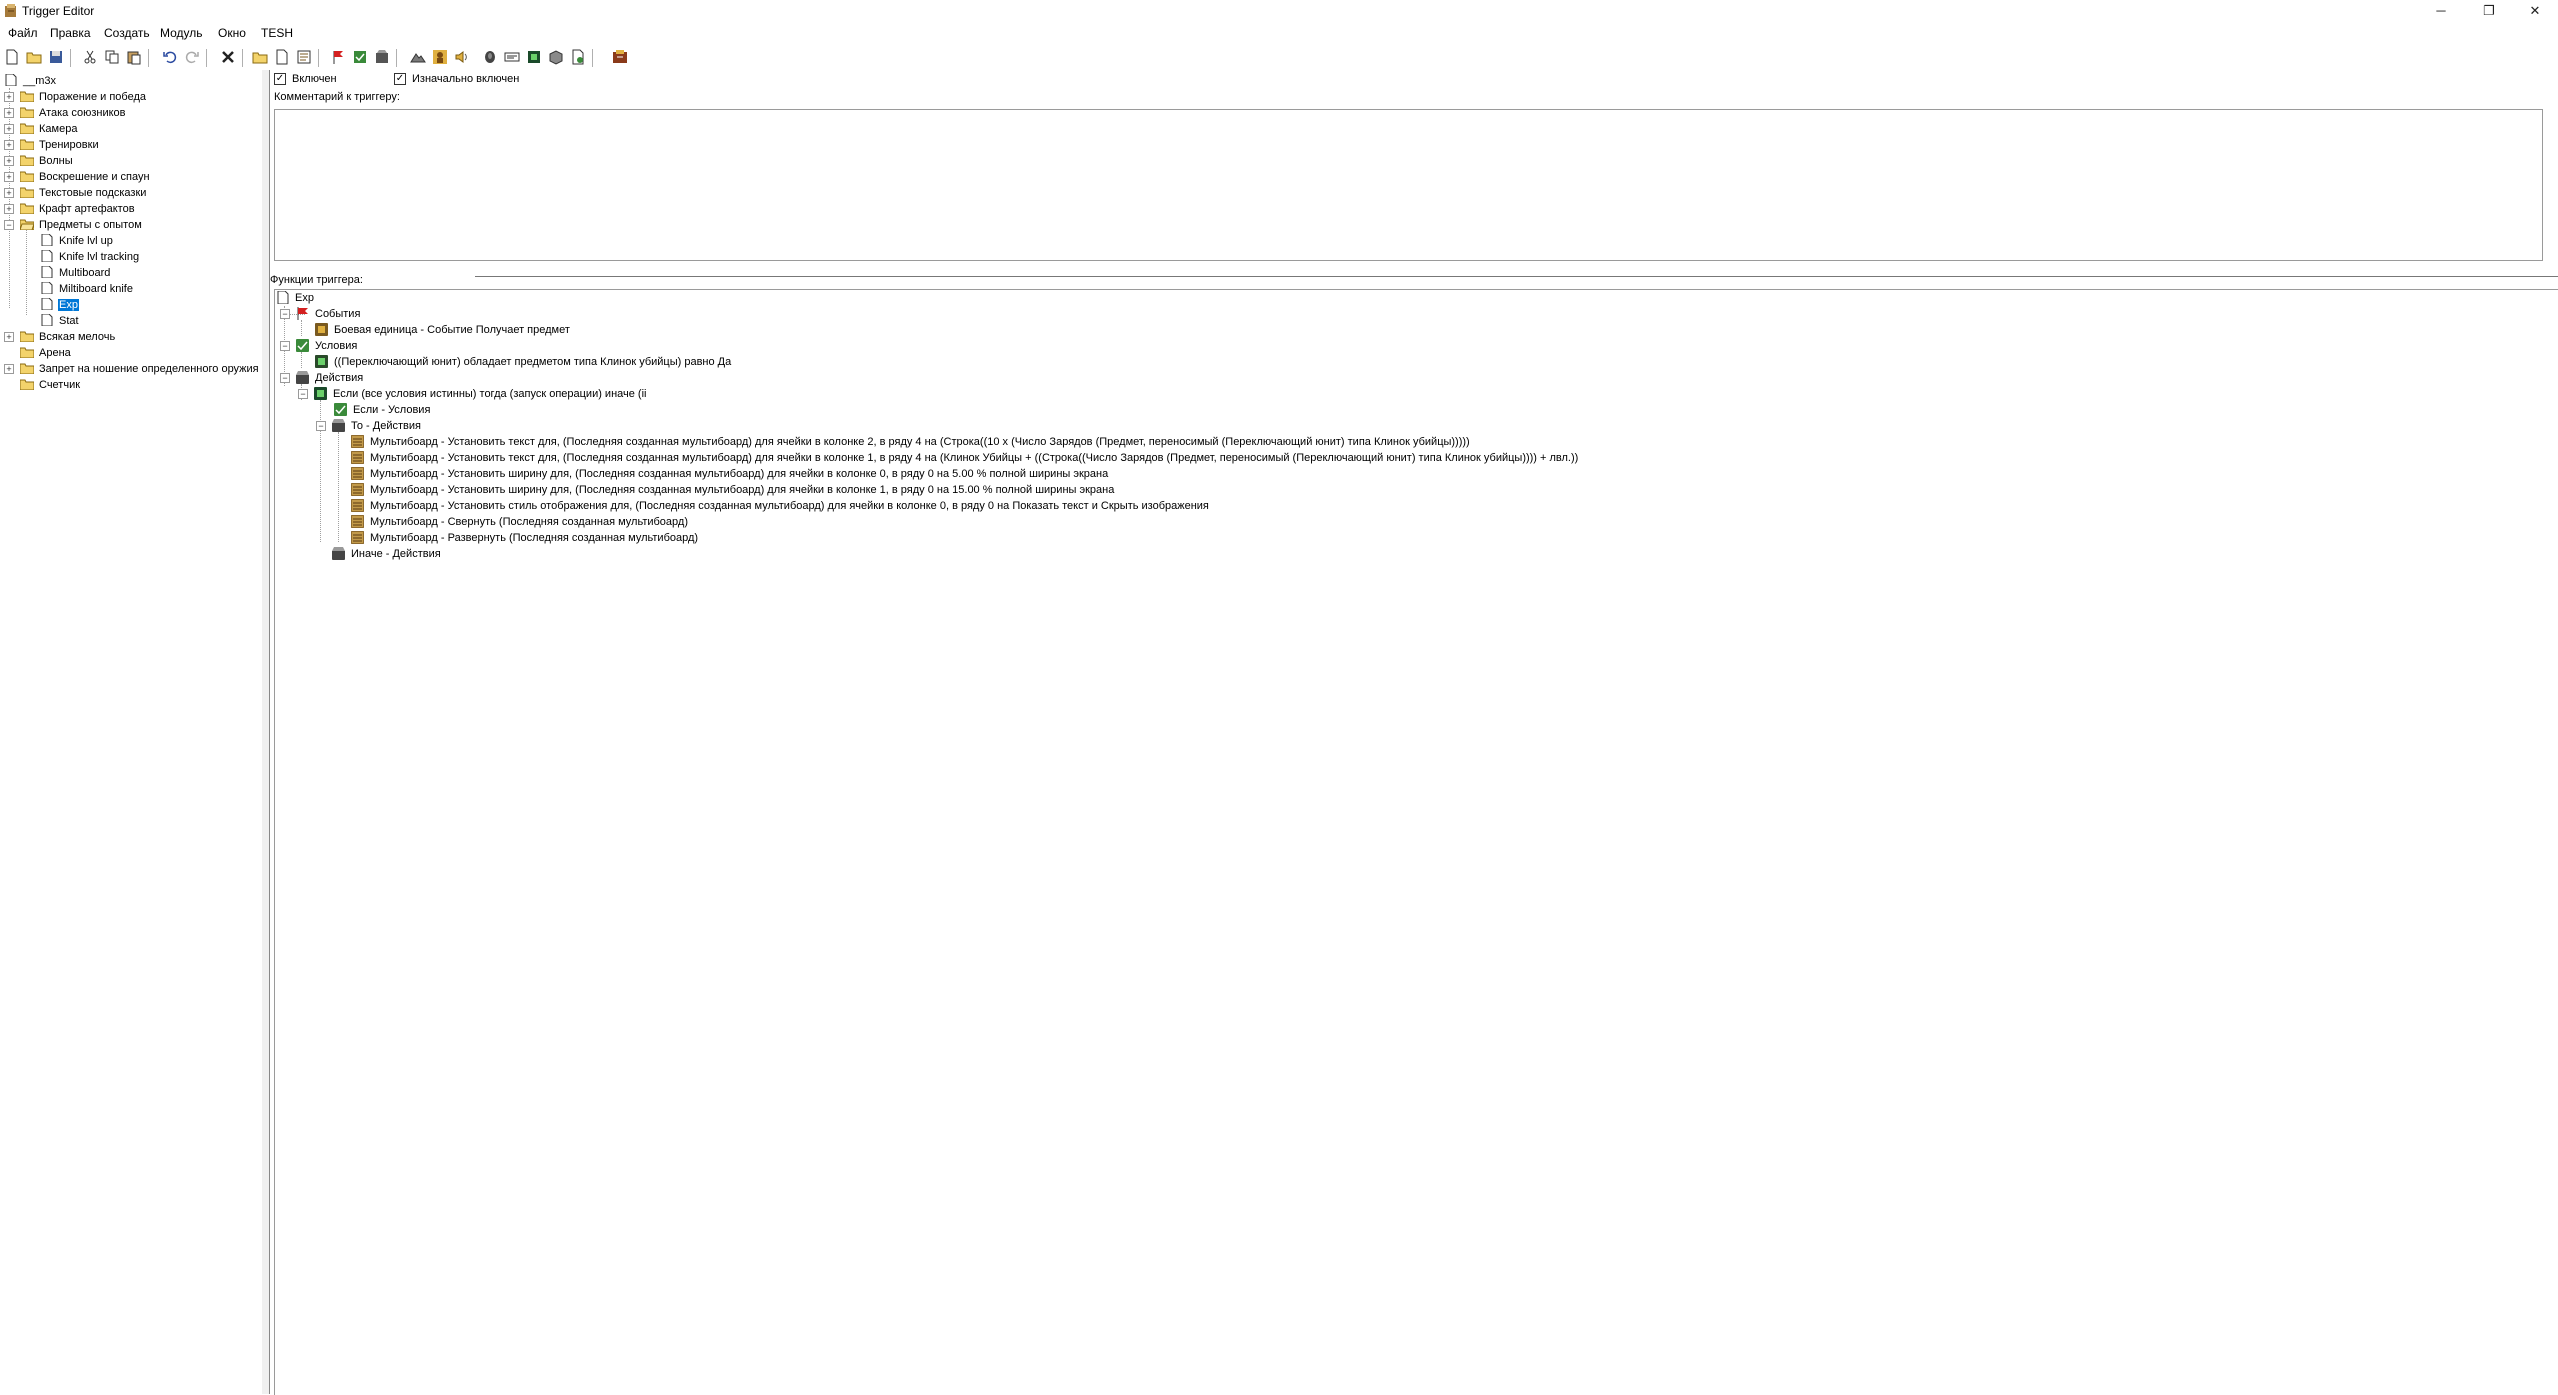 This screenshot has width=2558, height=1395. What do you see at coordinates (30, 81) in the screenshot?
I see `tree-root: __m3x` at bounding box center [30, 81].